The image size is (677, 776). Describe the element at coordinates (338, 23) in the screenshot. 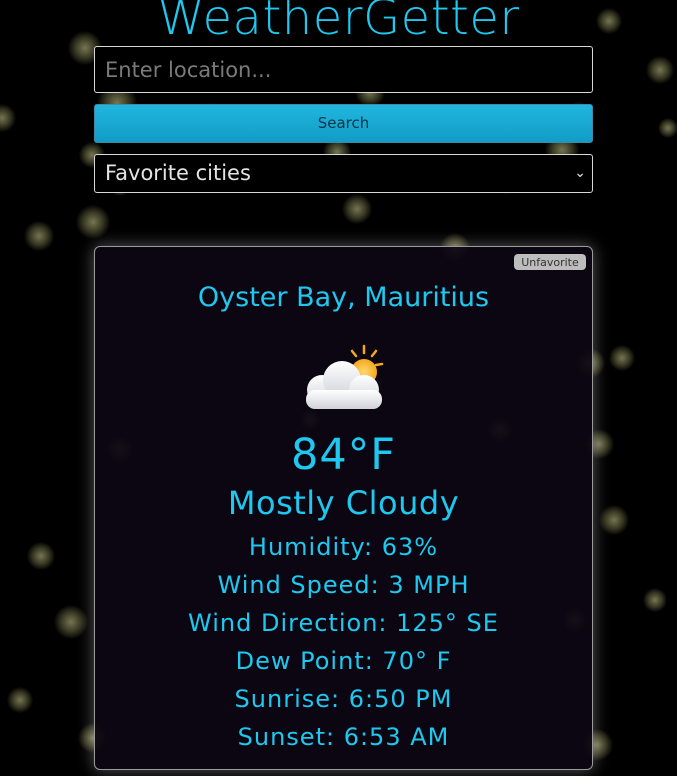

I see `app-title: WeatherGetter` at that location.